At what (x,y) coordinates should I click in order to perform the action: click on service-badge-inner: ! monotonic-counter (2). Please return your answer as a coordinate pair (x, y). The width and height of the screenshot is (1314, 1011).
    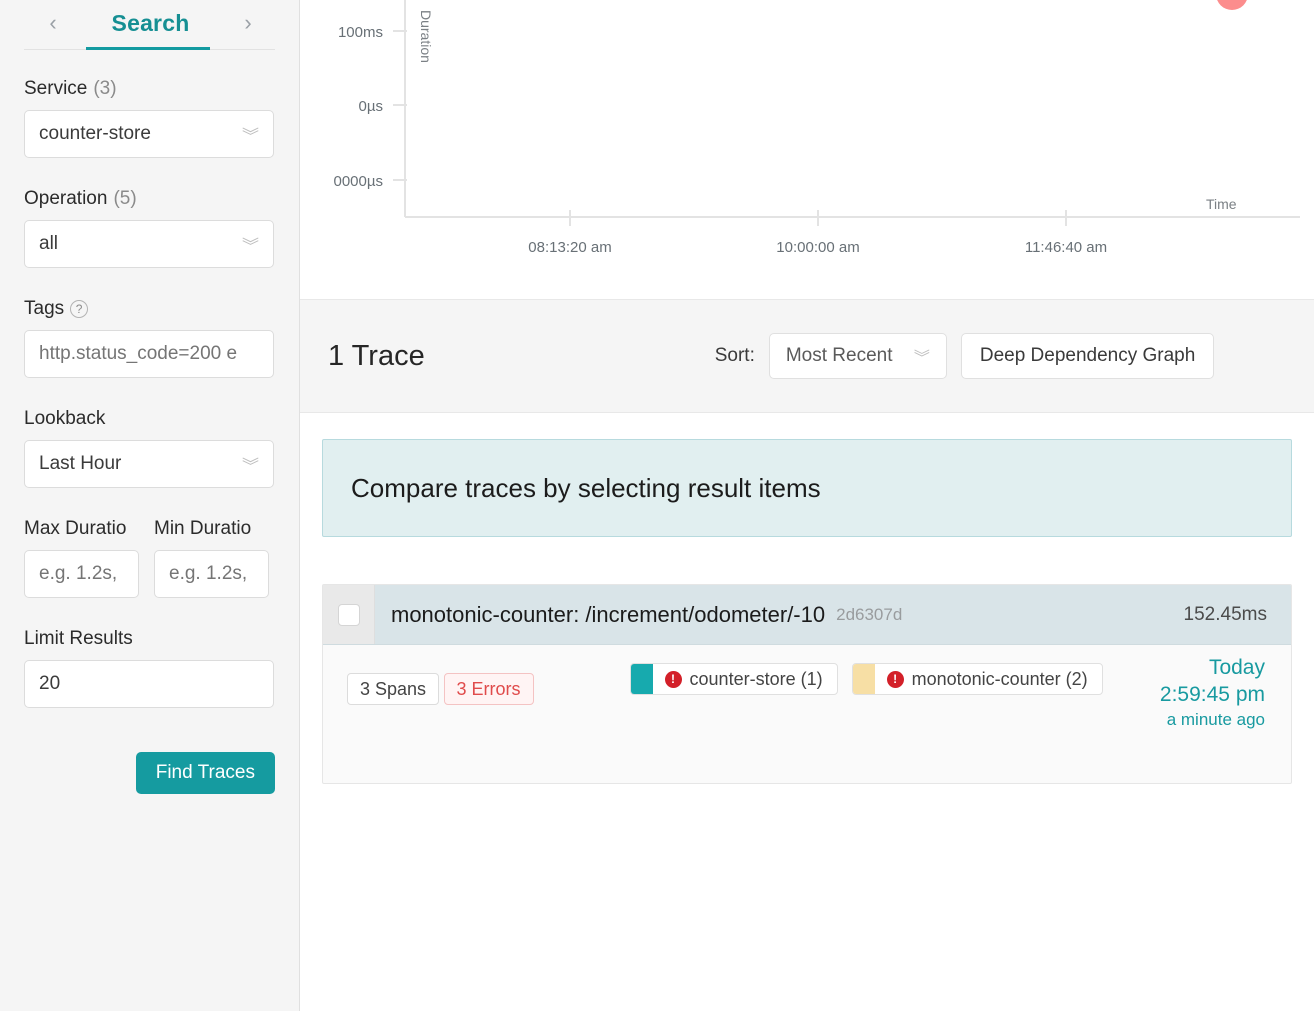
    Looking at the image, I should click on (988, 679).